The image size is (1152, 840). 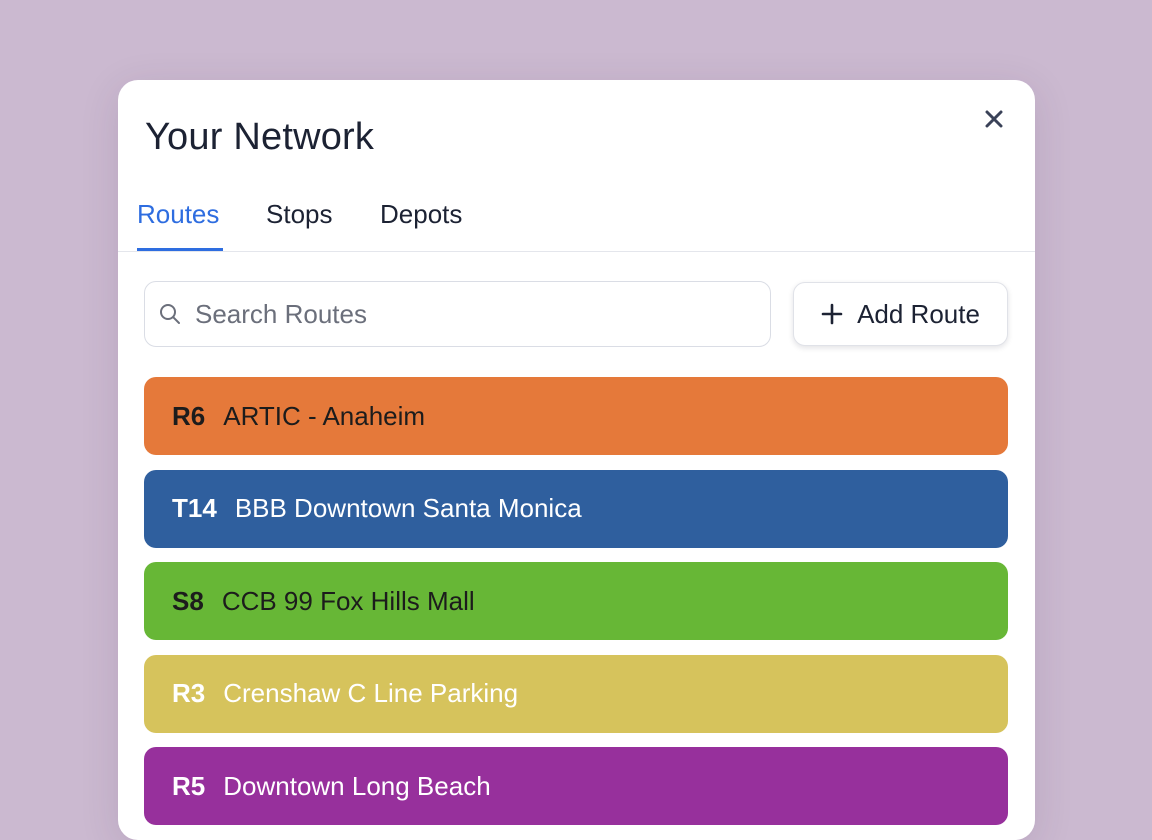 I want to click on add-route-button: Add Route, so click(x=900, y=314).